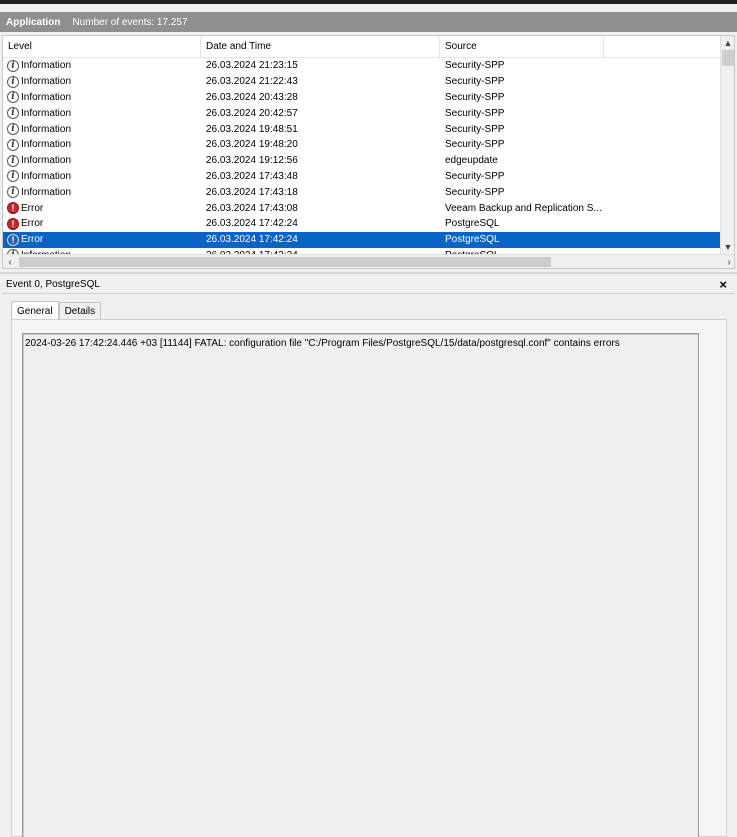  Describe the element at coordinates (252, 176) in the screenshot. I see `cell-date: 26.03.2024 17:43:48` at that location.